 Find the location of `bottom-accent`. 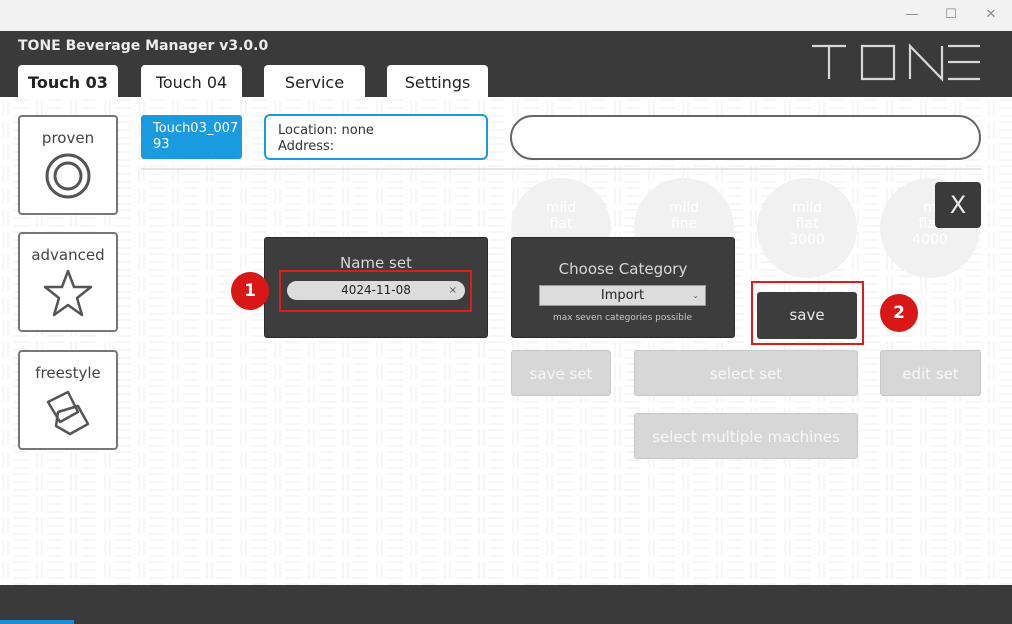

bottom-accent is located at coordinates (37, 622).